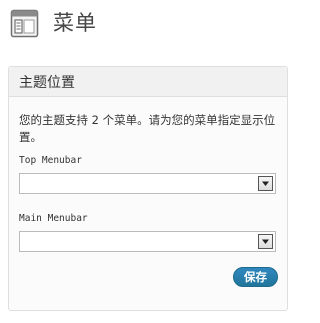  I want to click on main-menubar-select, so click(147, 241).